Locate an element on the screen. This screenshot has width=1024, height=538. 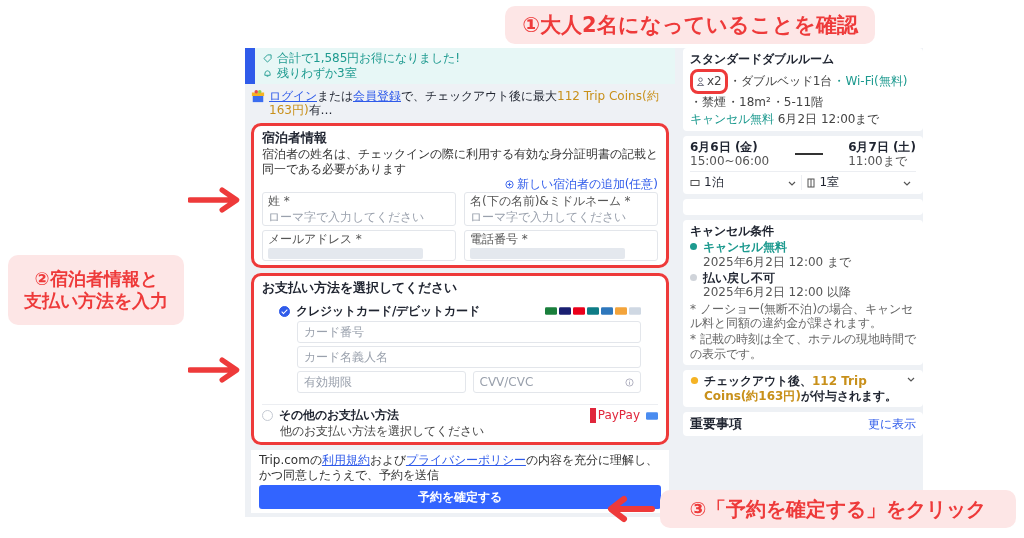
callout-note: ③「予約を確定する」をクリック is located at coordinates (838, 509).